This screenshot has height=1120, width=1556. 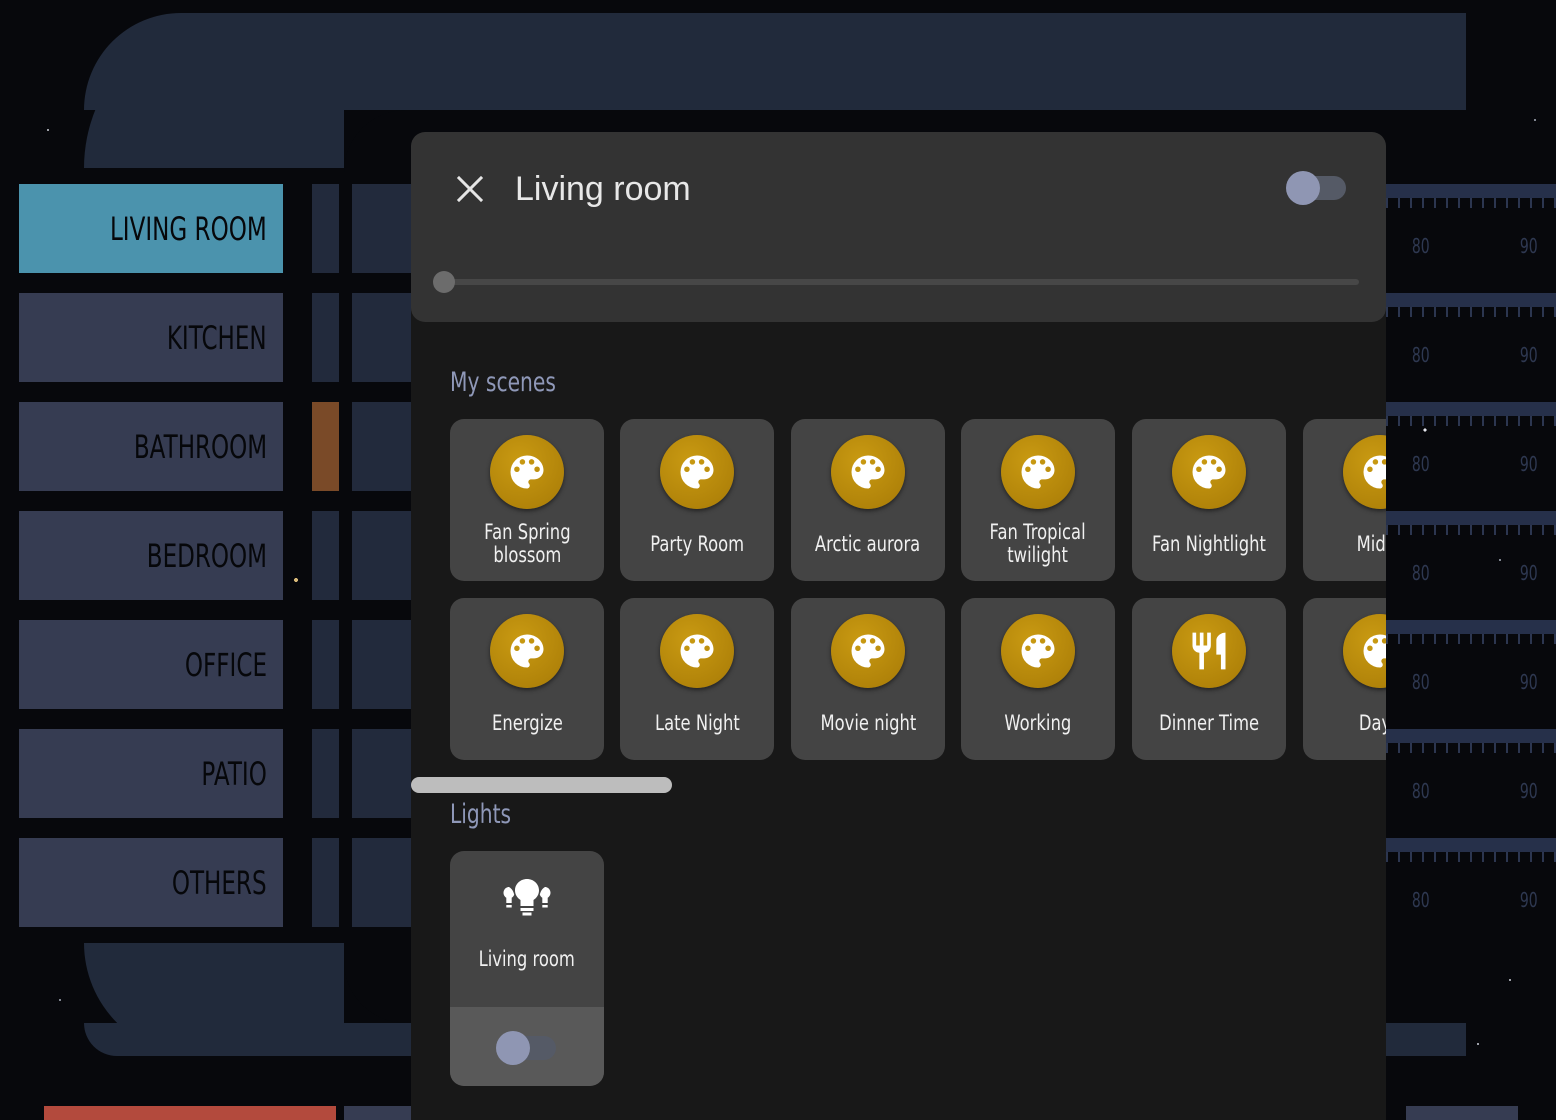 I want to click on horizontal-scrollbar, so click(x=541, y=785).